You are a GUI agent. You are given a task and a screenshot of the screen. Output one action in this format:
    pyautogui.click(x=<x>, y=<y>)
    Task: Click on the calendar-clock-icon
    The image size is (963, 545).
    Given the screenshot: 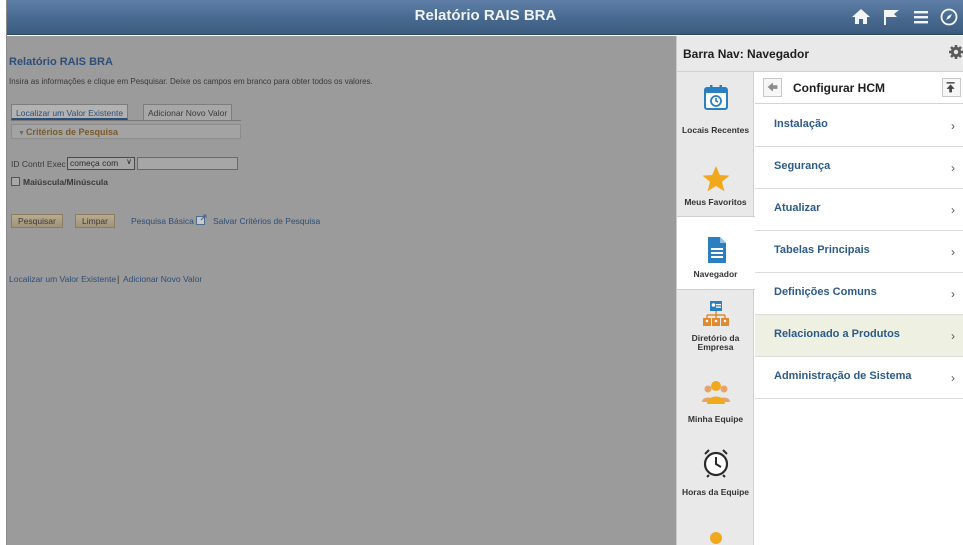 What is the action you would take?
    pyautogui.click(x=716, y=97)
    